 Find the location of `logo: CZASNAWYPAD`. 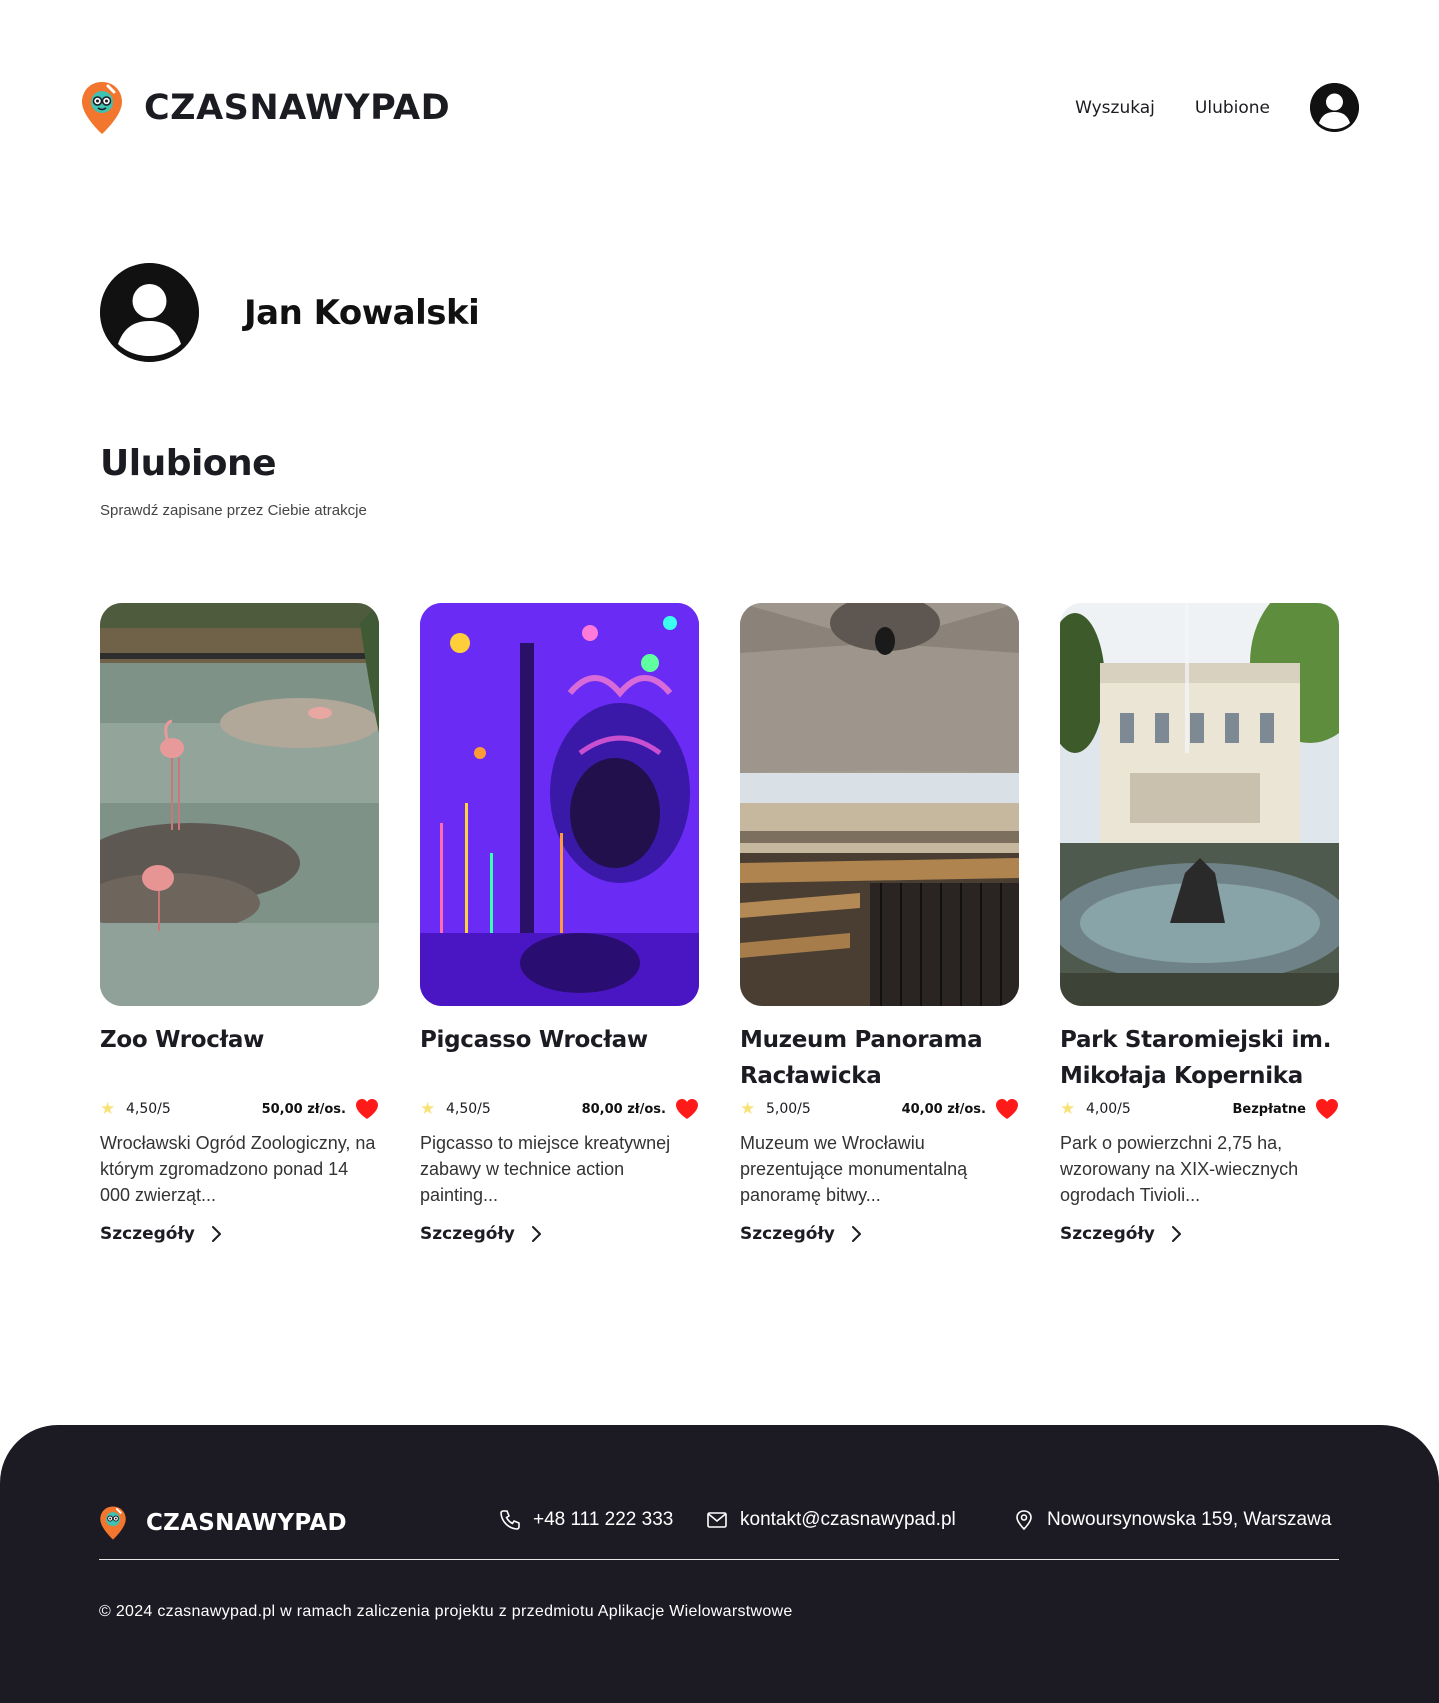

logo: CZASNAWYPAD is located at coordinates (265, 108).